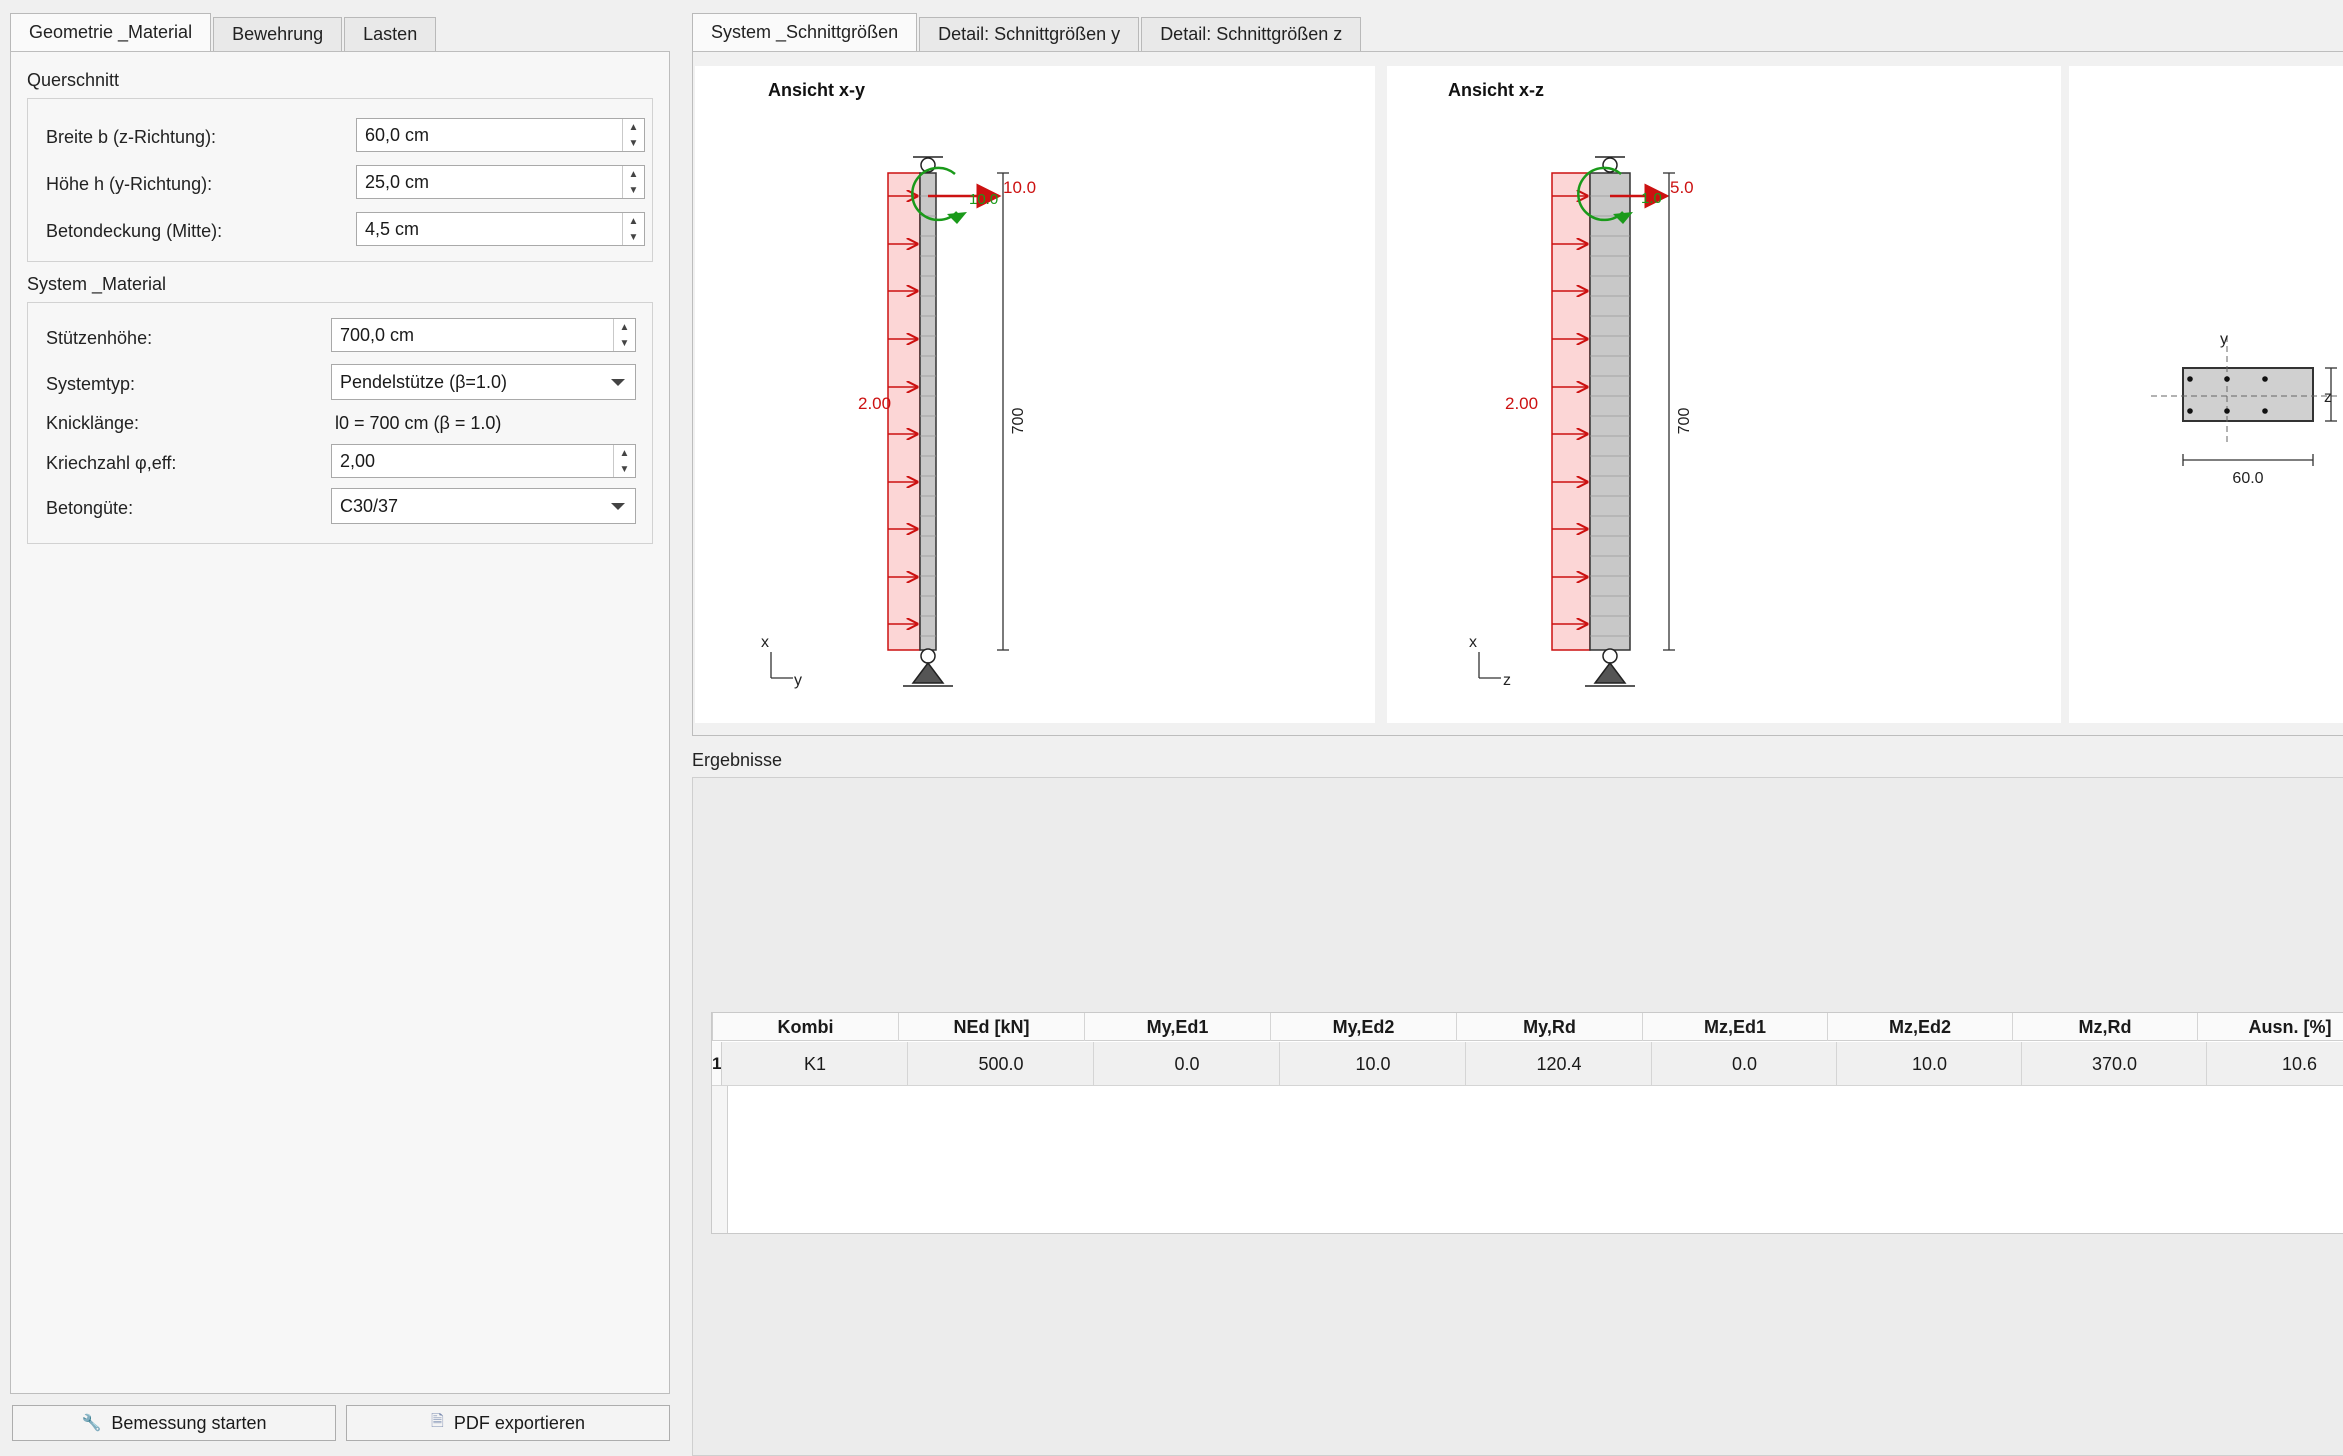 Image resolution: width=2343 pixels, height=1456 pixels. Describe the element at coordinates (798, 680) in the screenshot. I see `axis-label-y: y` at that location.